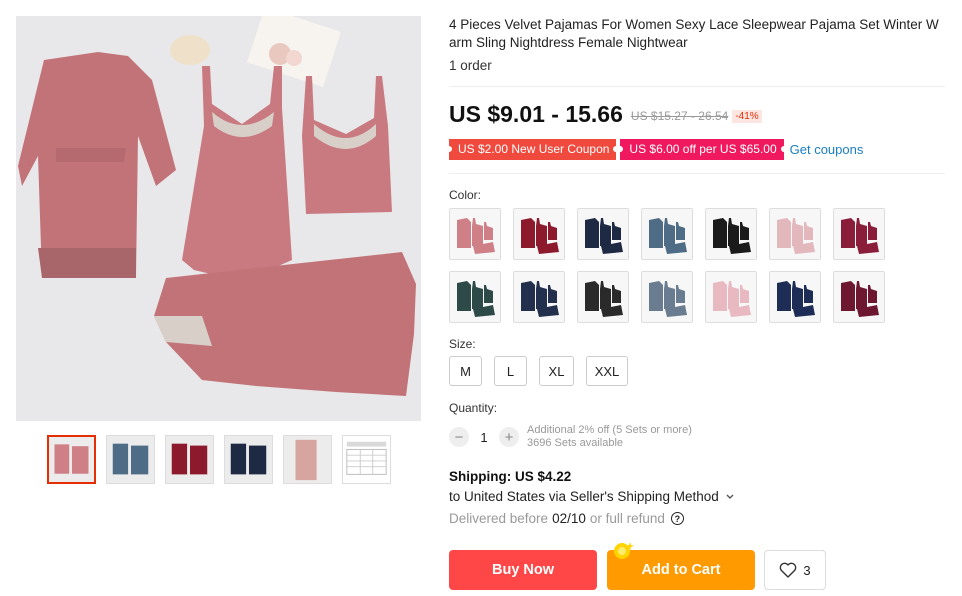 The width and height of the screenshot is (962, 596). I want to click on current-price: US $9.01 - 15.66, so click(536, 114).